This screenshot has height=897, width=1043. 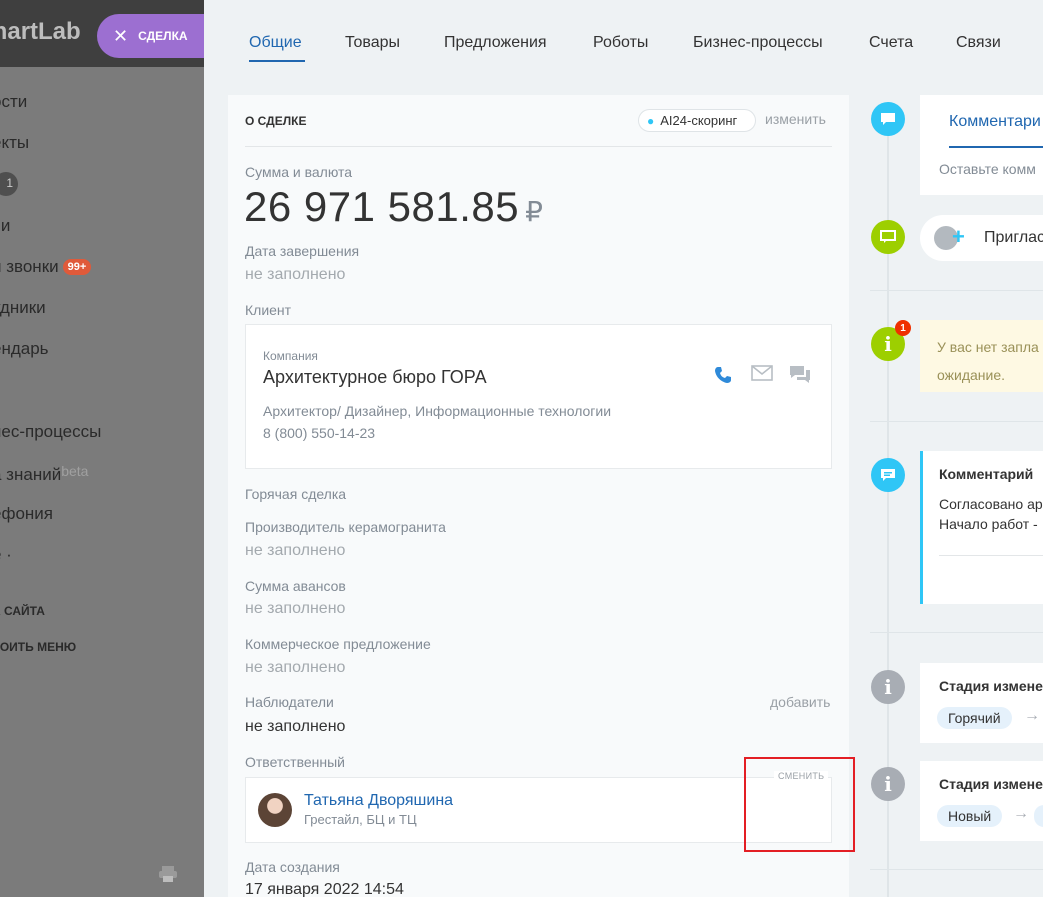 I want to click on beta-badge: beta, so click(x=75, y=471).